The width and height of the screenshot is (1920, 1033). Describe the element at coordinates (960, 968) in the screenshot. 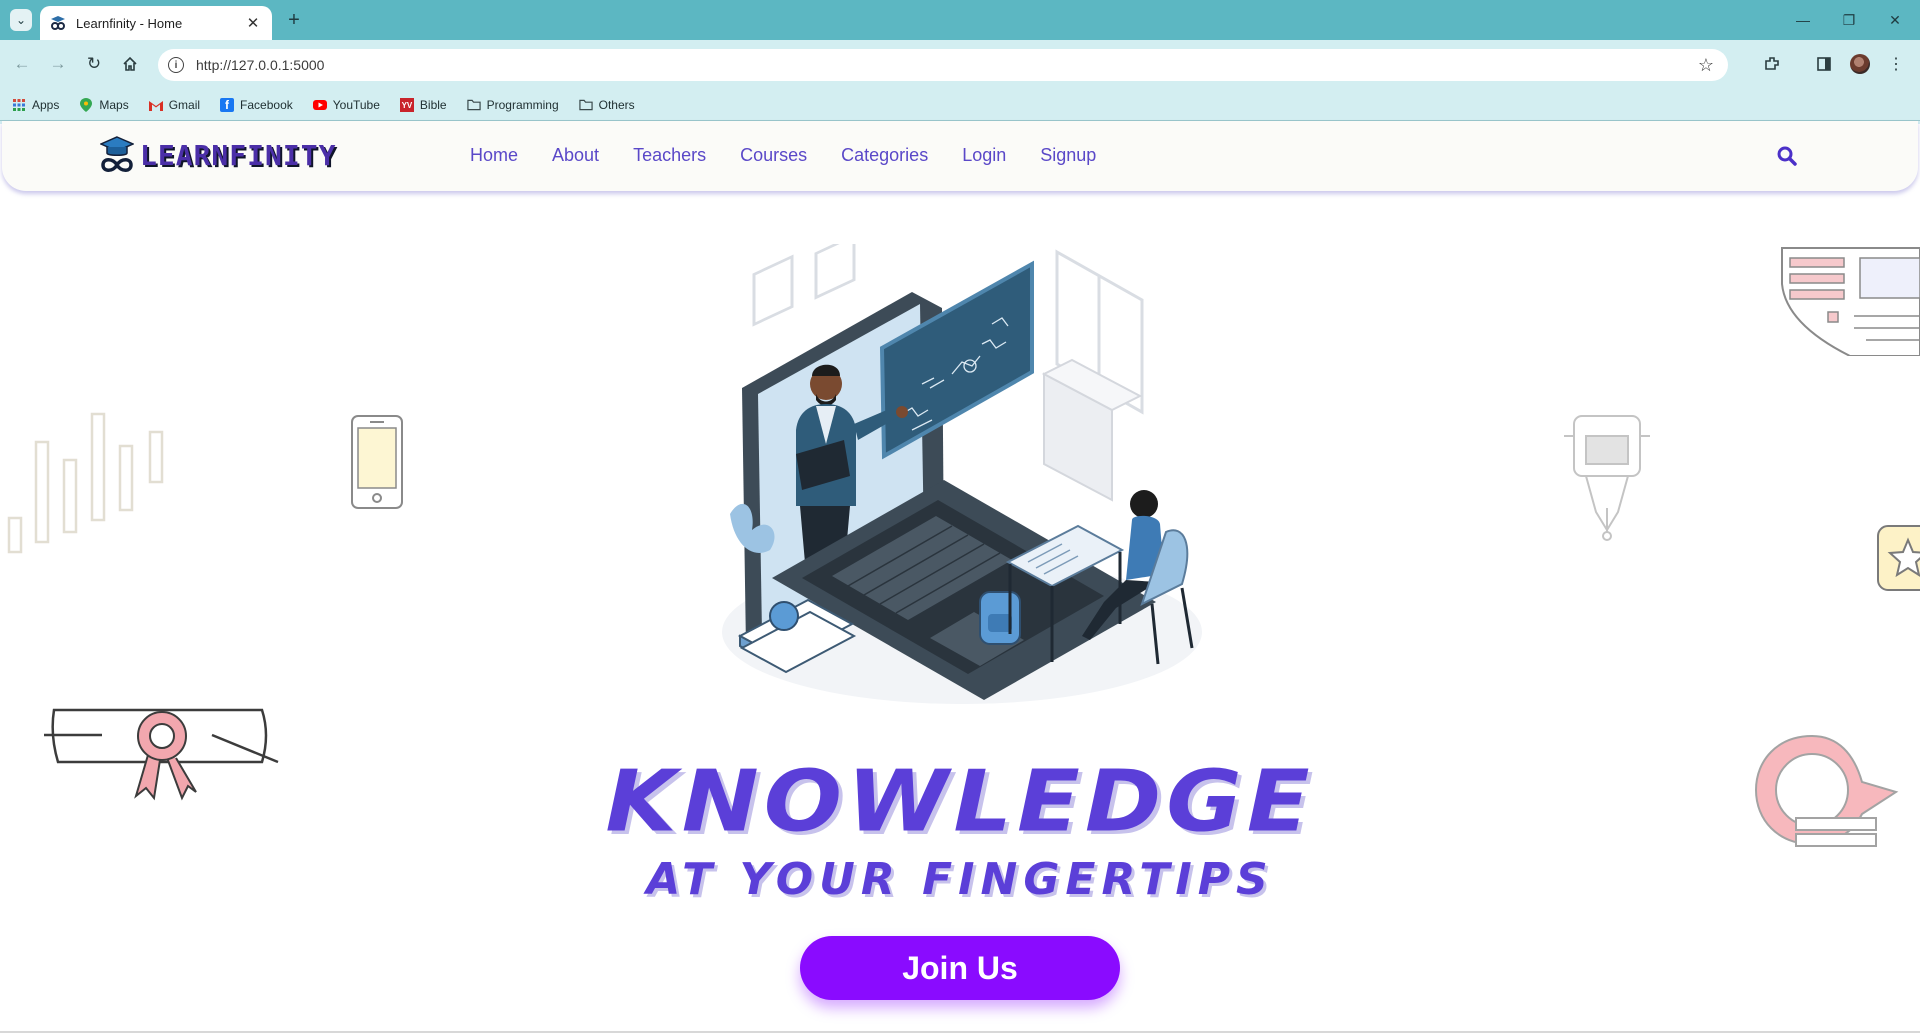

I see `join-us-button: Join Us` at that location.